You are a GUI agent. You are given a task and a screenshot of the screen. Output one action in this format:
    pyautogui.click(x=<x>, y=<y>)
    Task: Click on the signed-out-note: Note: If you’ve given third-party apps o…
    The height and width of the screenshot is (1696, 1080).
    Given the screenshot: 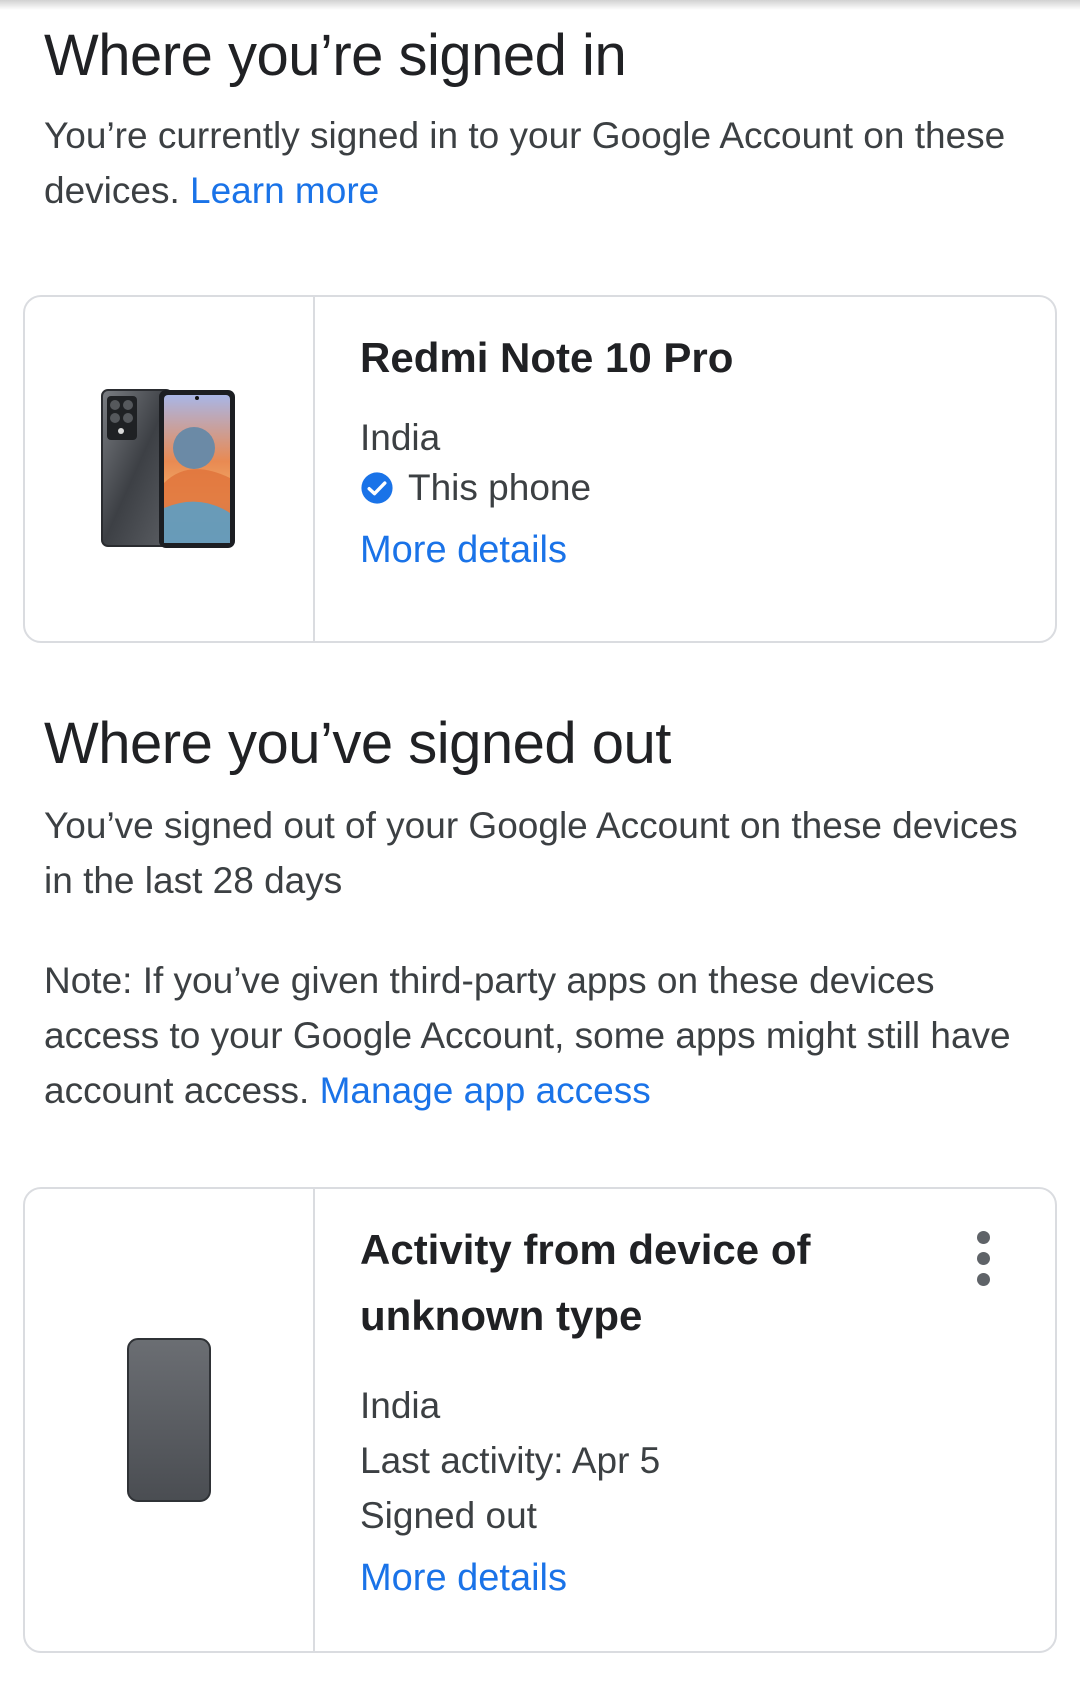 What is the action you would take?
    pyautogui.click(x=534, y=1035)
    